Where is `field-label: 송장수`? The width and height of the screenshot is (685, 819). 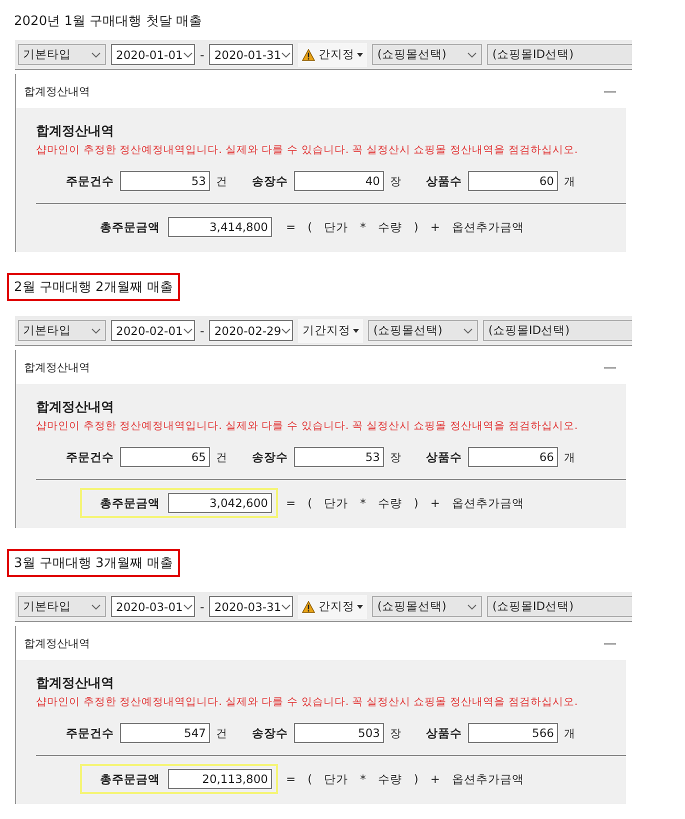
field-label: 송장수 is located at coordinates (270, 457).